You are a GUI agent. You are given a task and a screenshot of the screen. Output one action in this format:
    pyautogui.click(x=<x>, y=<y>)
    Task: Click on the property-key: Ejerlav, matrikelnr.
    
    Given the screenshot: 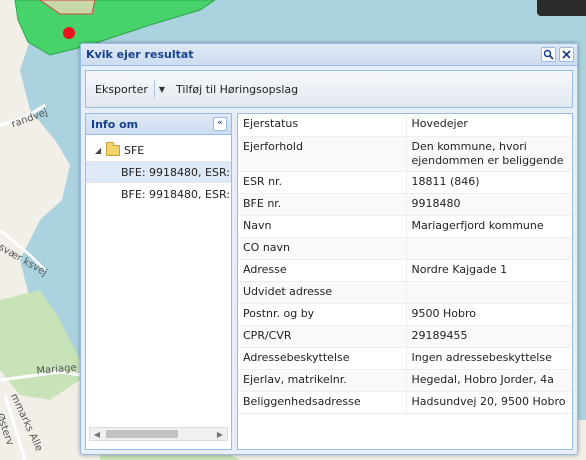 What is the action you would take?
    pyautogui.click(x=322, y=380)
    